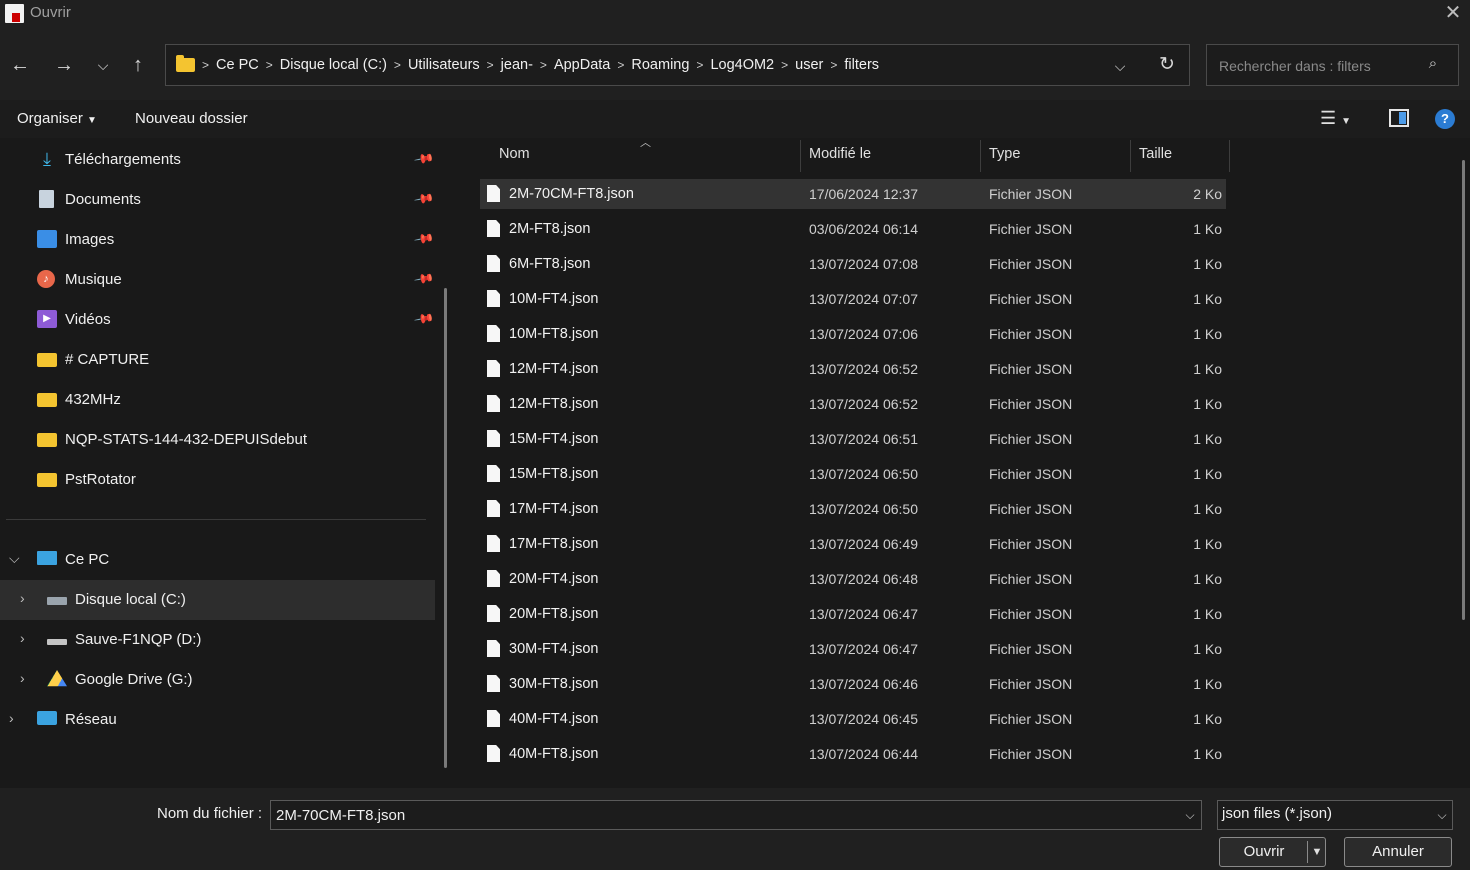 The width and height of the screenshot is (1470, 870). Describe the element at coordinates (185, 63) in the screenshot. I see `folder-icon` at that location.